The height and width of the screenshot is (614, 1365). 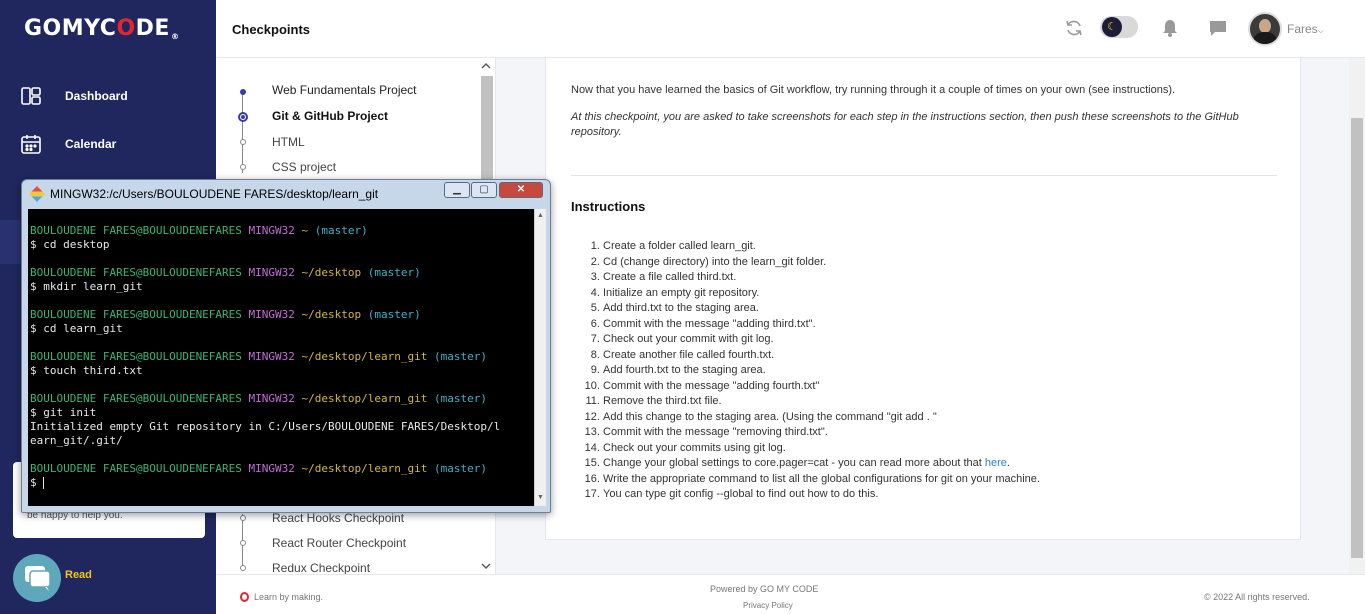 What do you see at coordinates (37, 194) in the screenshot?
I see `git-bash-icon` at bounding box center [37, 194].